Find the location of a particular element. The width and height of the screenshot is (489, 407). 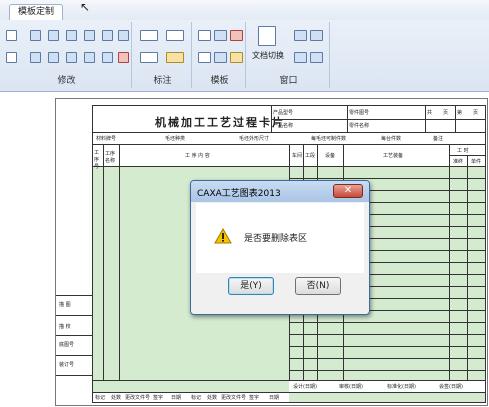

header-page2: 页 is located at coordinates (476, 113).